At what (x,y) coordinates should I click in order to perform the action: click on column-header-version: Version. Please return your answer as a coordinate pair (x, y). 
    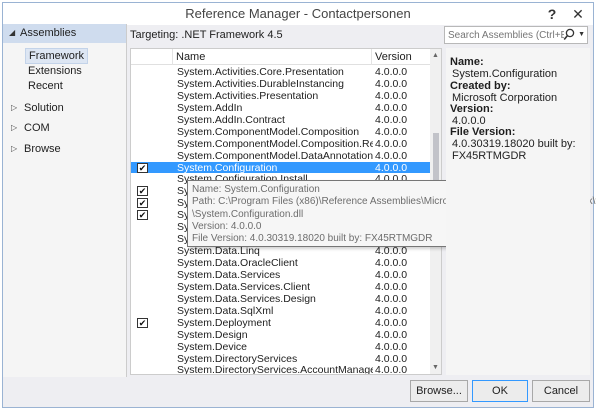
    Looking at the image, I should click on (393, 57).